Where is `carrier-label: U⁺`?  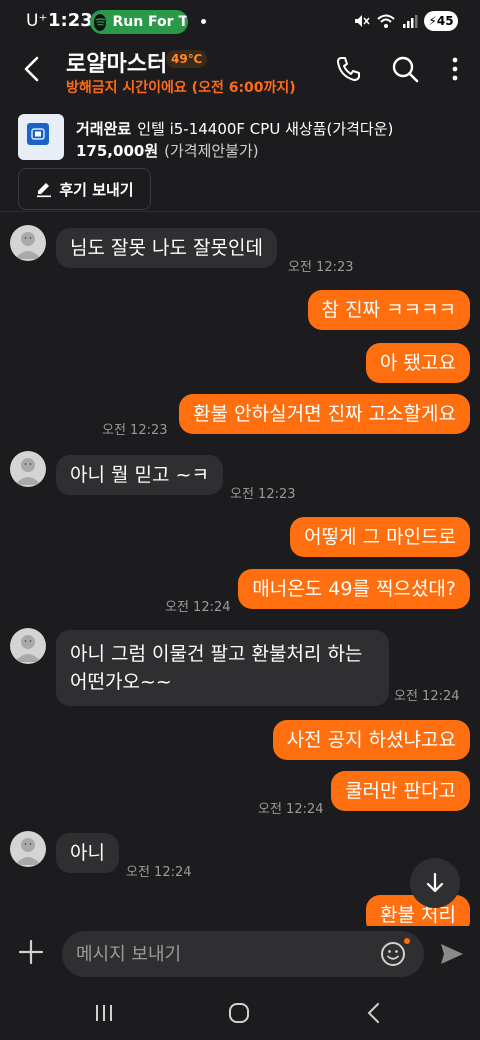
carrier-label: U⁺ is located at coordinates (37, 21).